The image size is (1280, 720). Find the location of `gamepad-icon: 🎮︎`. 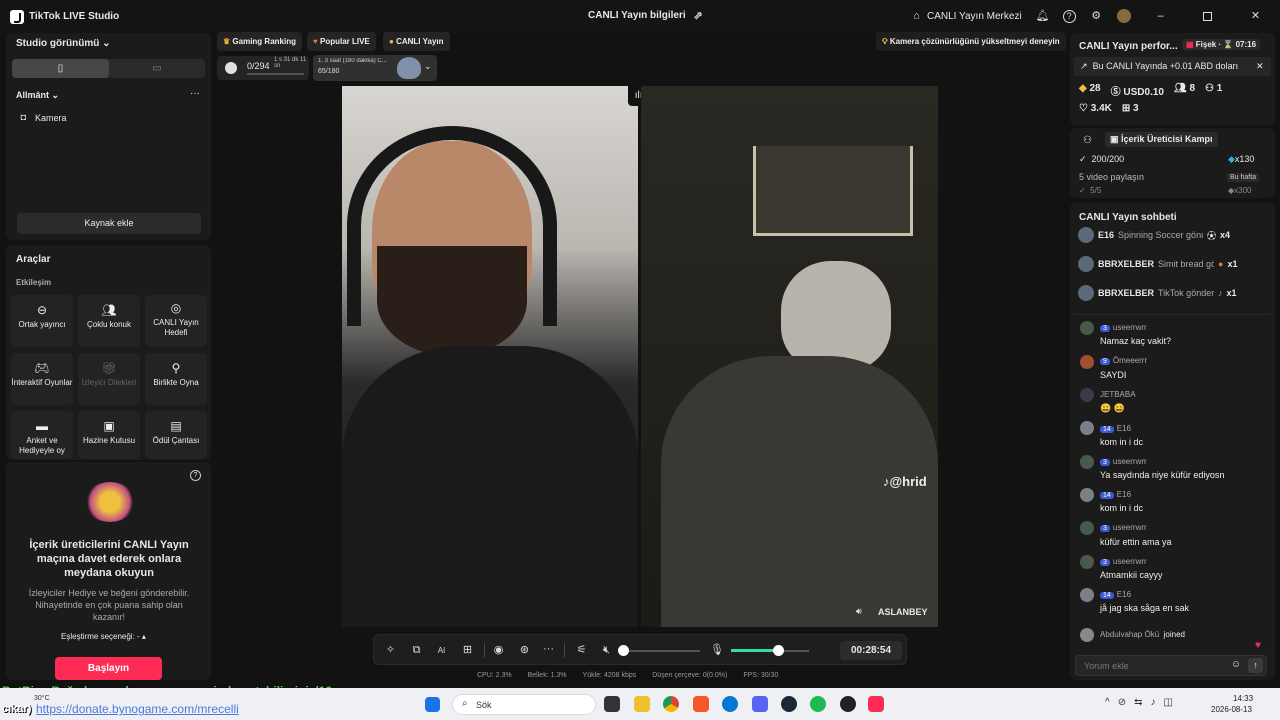

gamepad-icon: 🎮︎ is located at coordinates (42, 368).